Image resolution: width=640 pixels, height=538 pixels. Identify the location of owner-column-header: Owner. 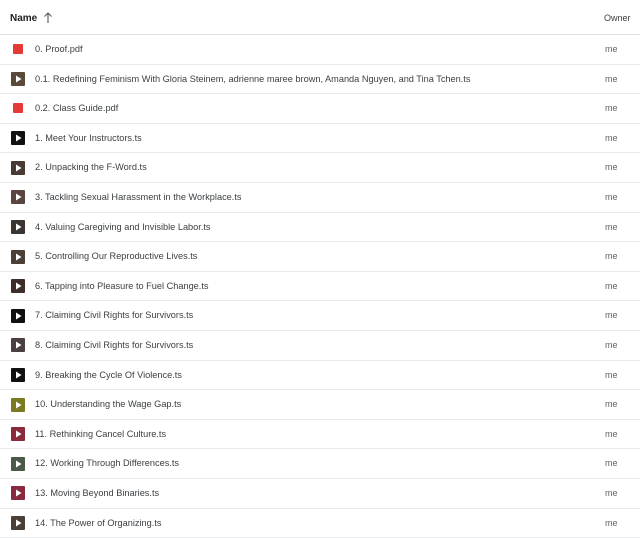
(617, 18).